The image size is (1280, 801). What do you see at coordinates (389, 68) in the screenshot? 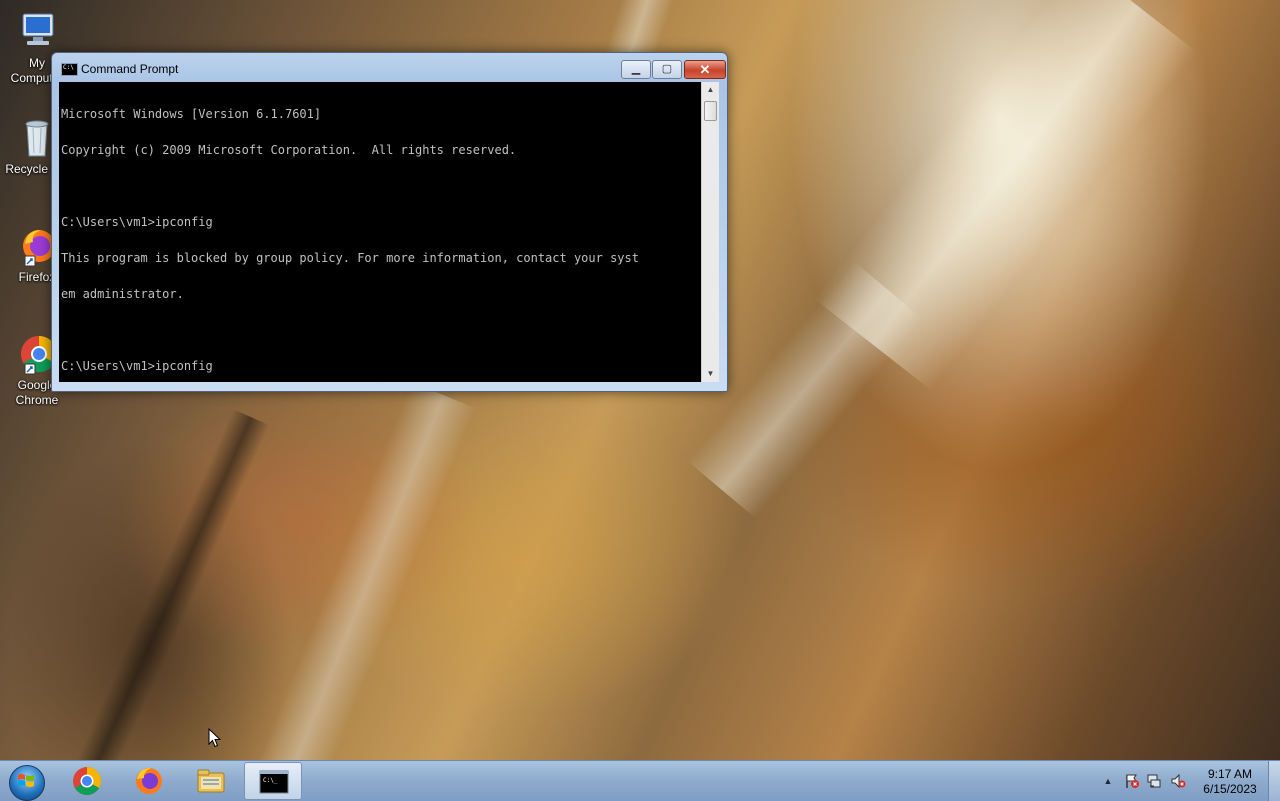
I see `window-titlebar: C:\ Command Prompt ▁ ▢ ✕` at bounding box center [389, 68].